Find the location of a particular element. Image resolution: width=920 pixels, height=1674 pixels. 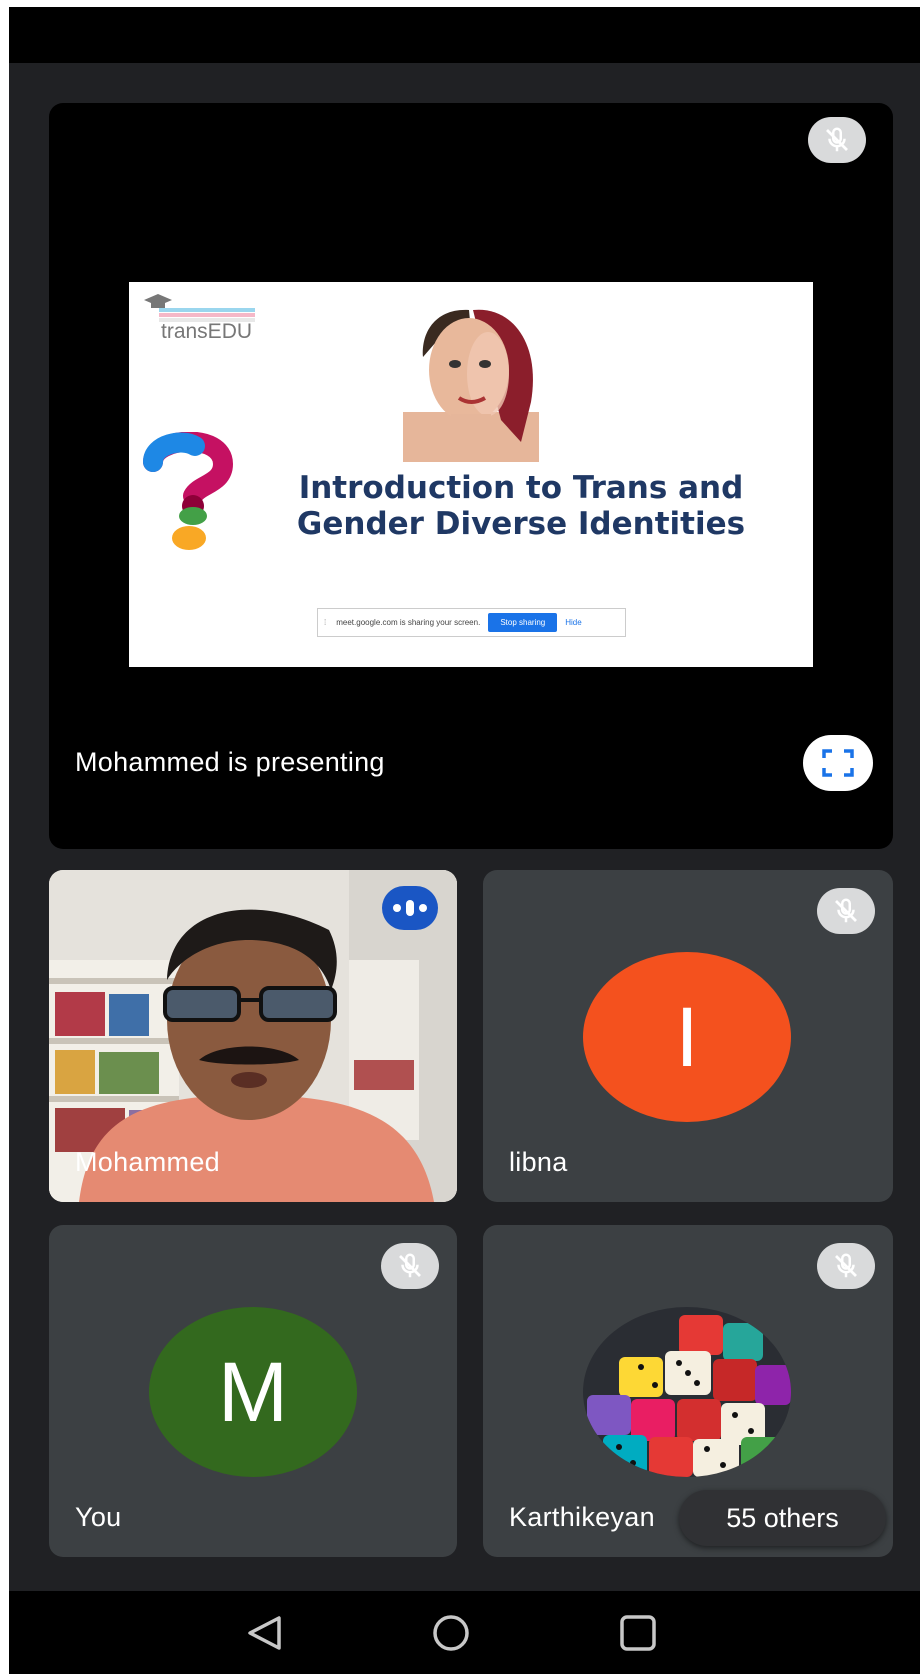

speaking-indicator is located at coordinates (410, 908).